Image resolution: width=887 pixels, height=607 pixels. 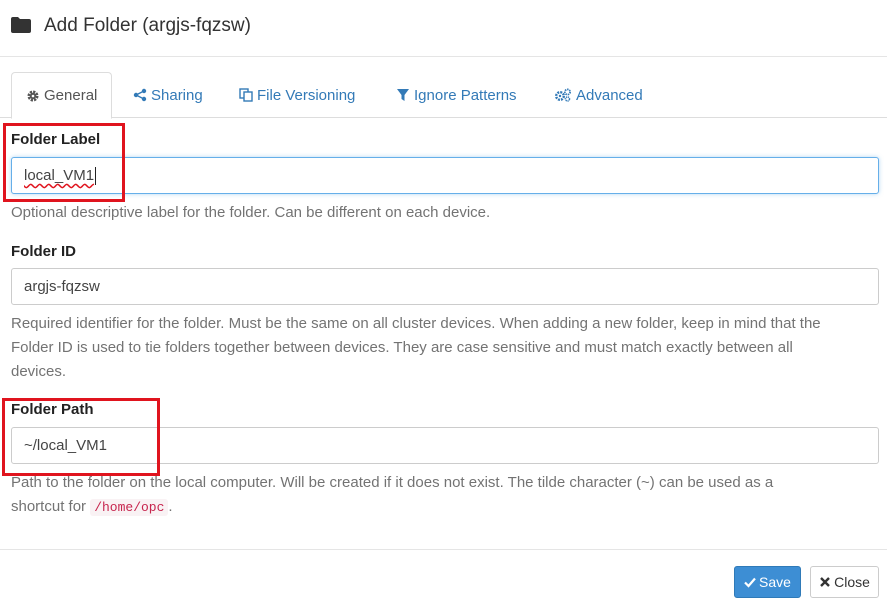 I want to click on tab-general: General, so click(x=62, y=95).